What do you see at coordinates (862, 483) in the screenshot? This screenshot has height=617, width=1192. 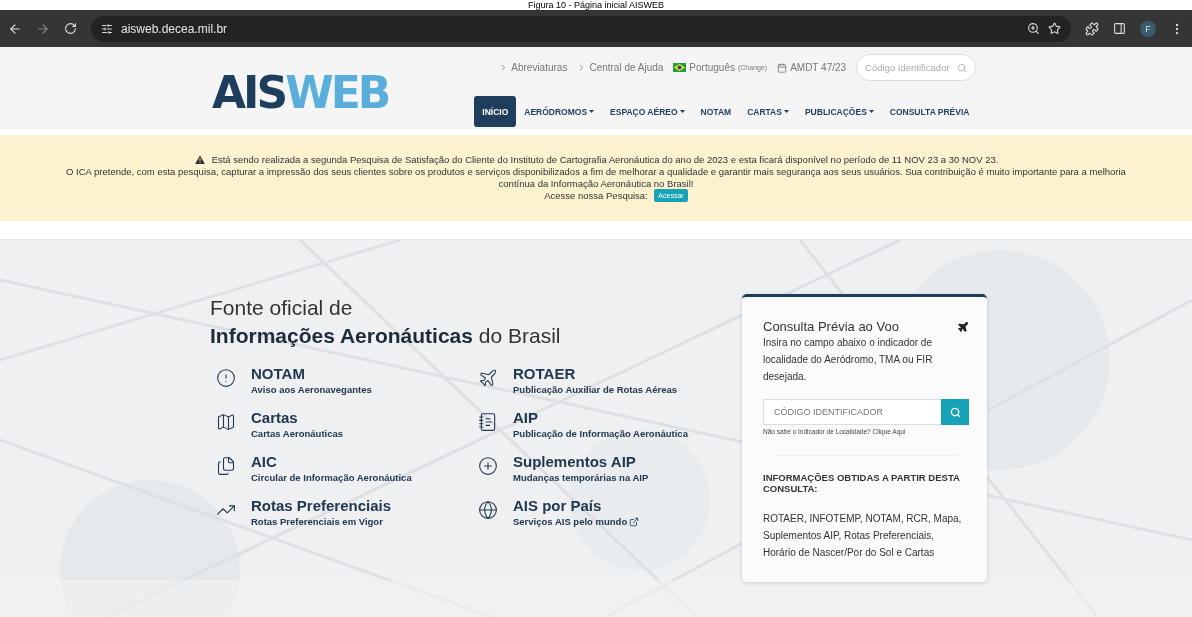 I see `info-heading: INFORMAÇÕES OBTIDAS A PARTIR DESTA CONSULTA:` at bounding box center [862, 483].